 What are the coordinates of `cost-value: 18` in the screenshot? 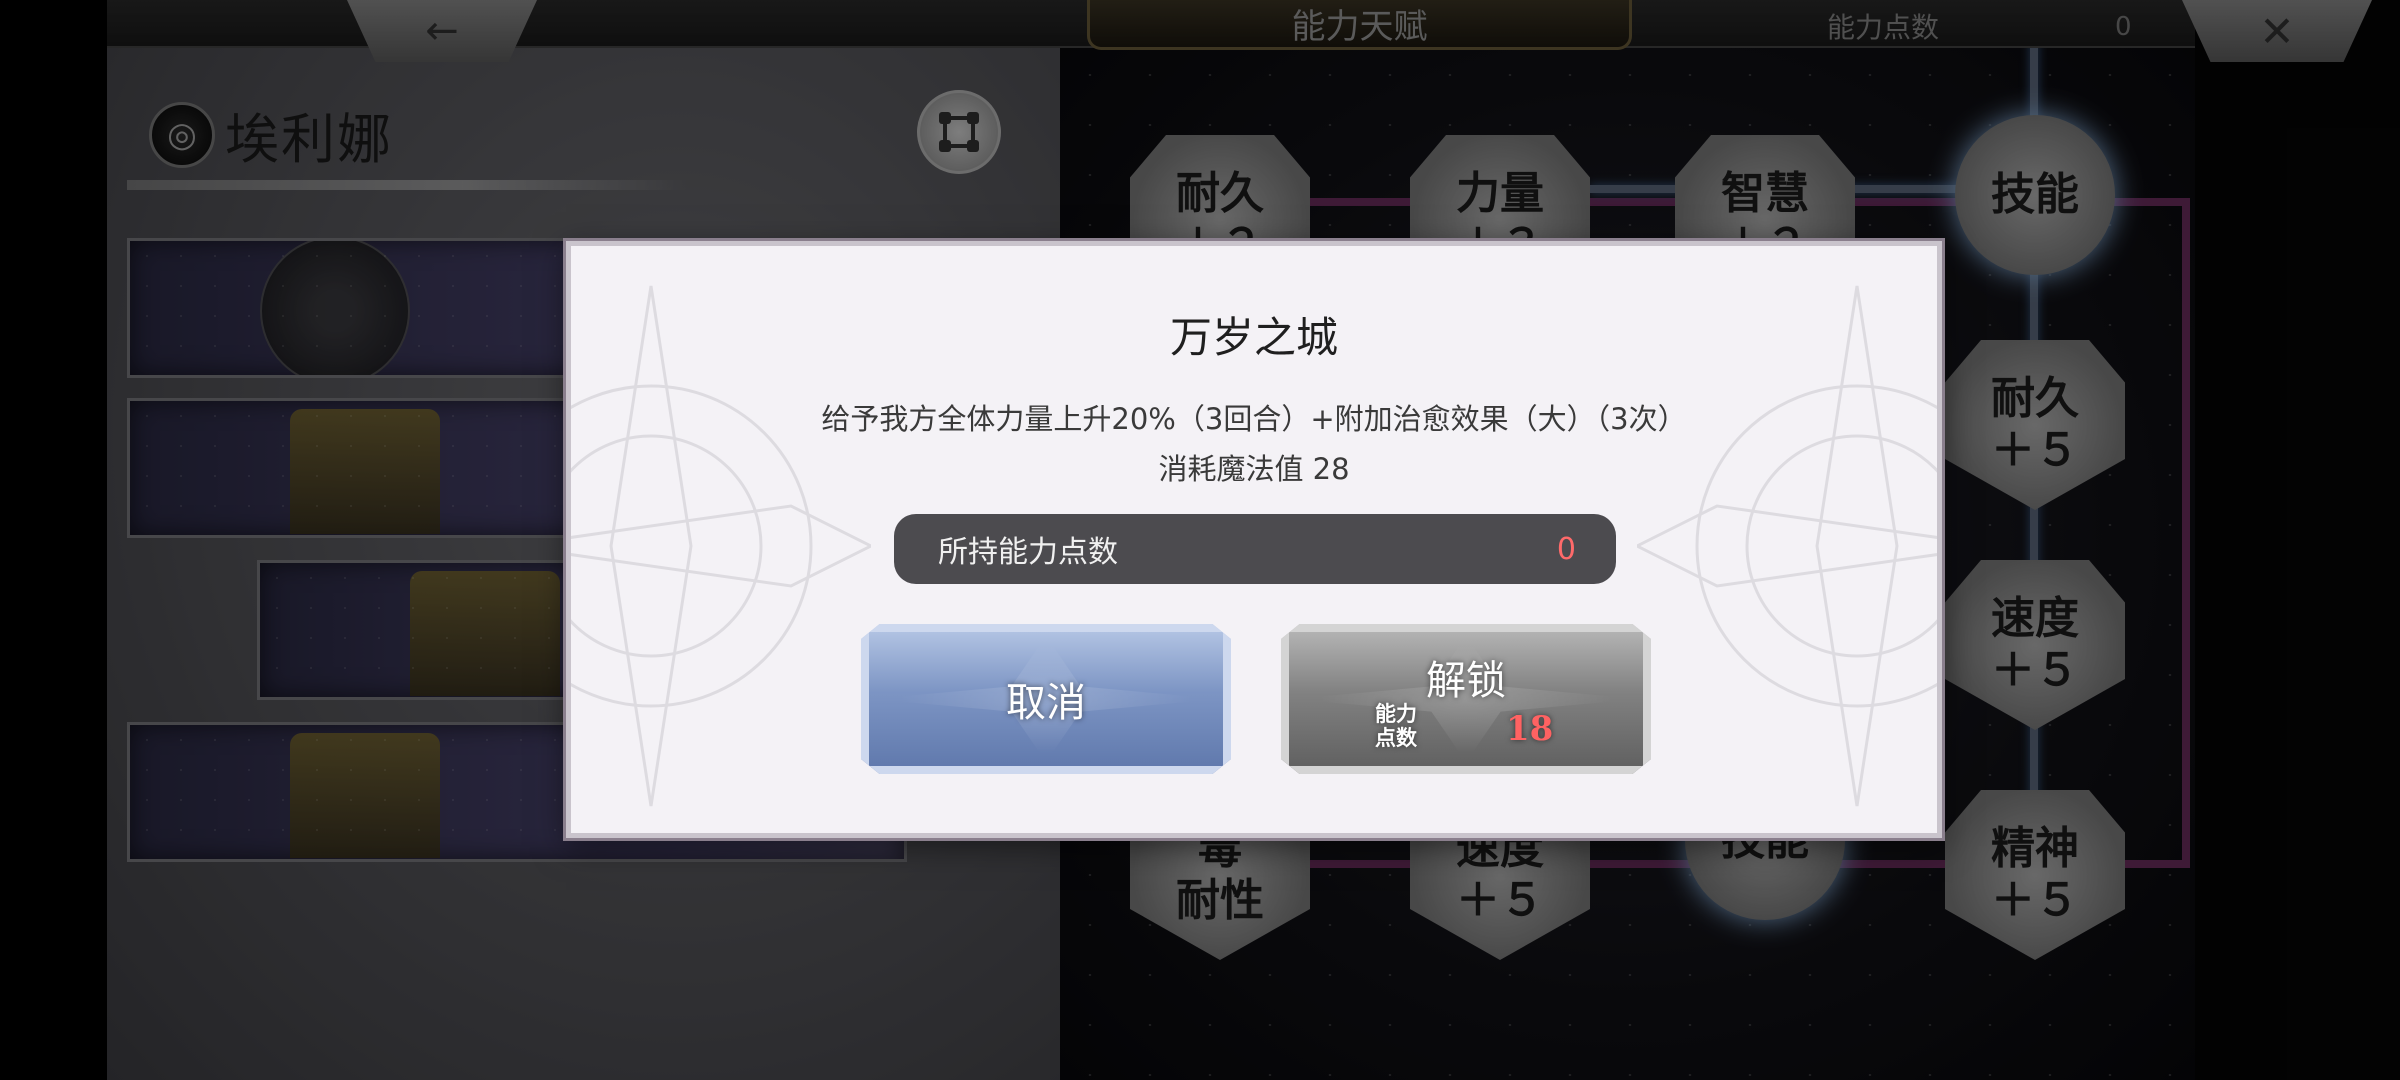 It's located at (1530, 729).